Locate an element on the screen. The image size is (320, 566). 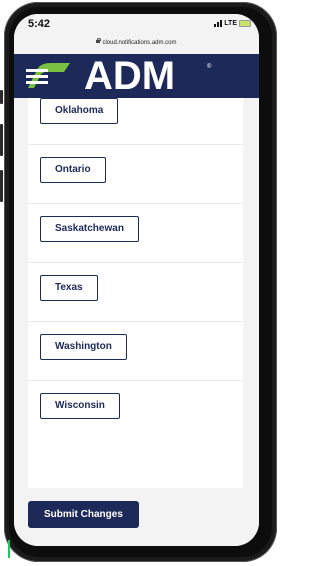
list-item: Oklahoma is located at coordinates (135, 115).